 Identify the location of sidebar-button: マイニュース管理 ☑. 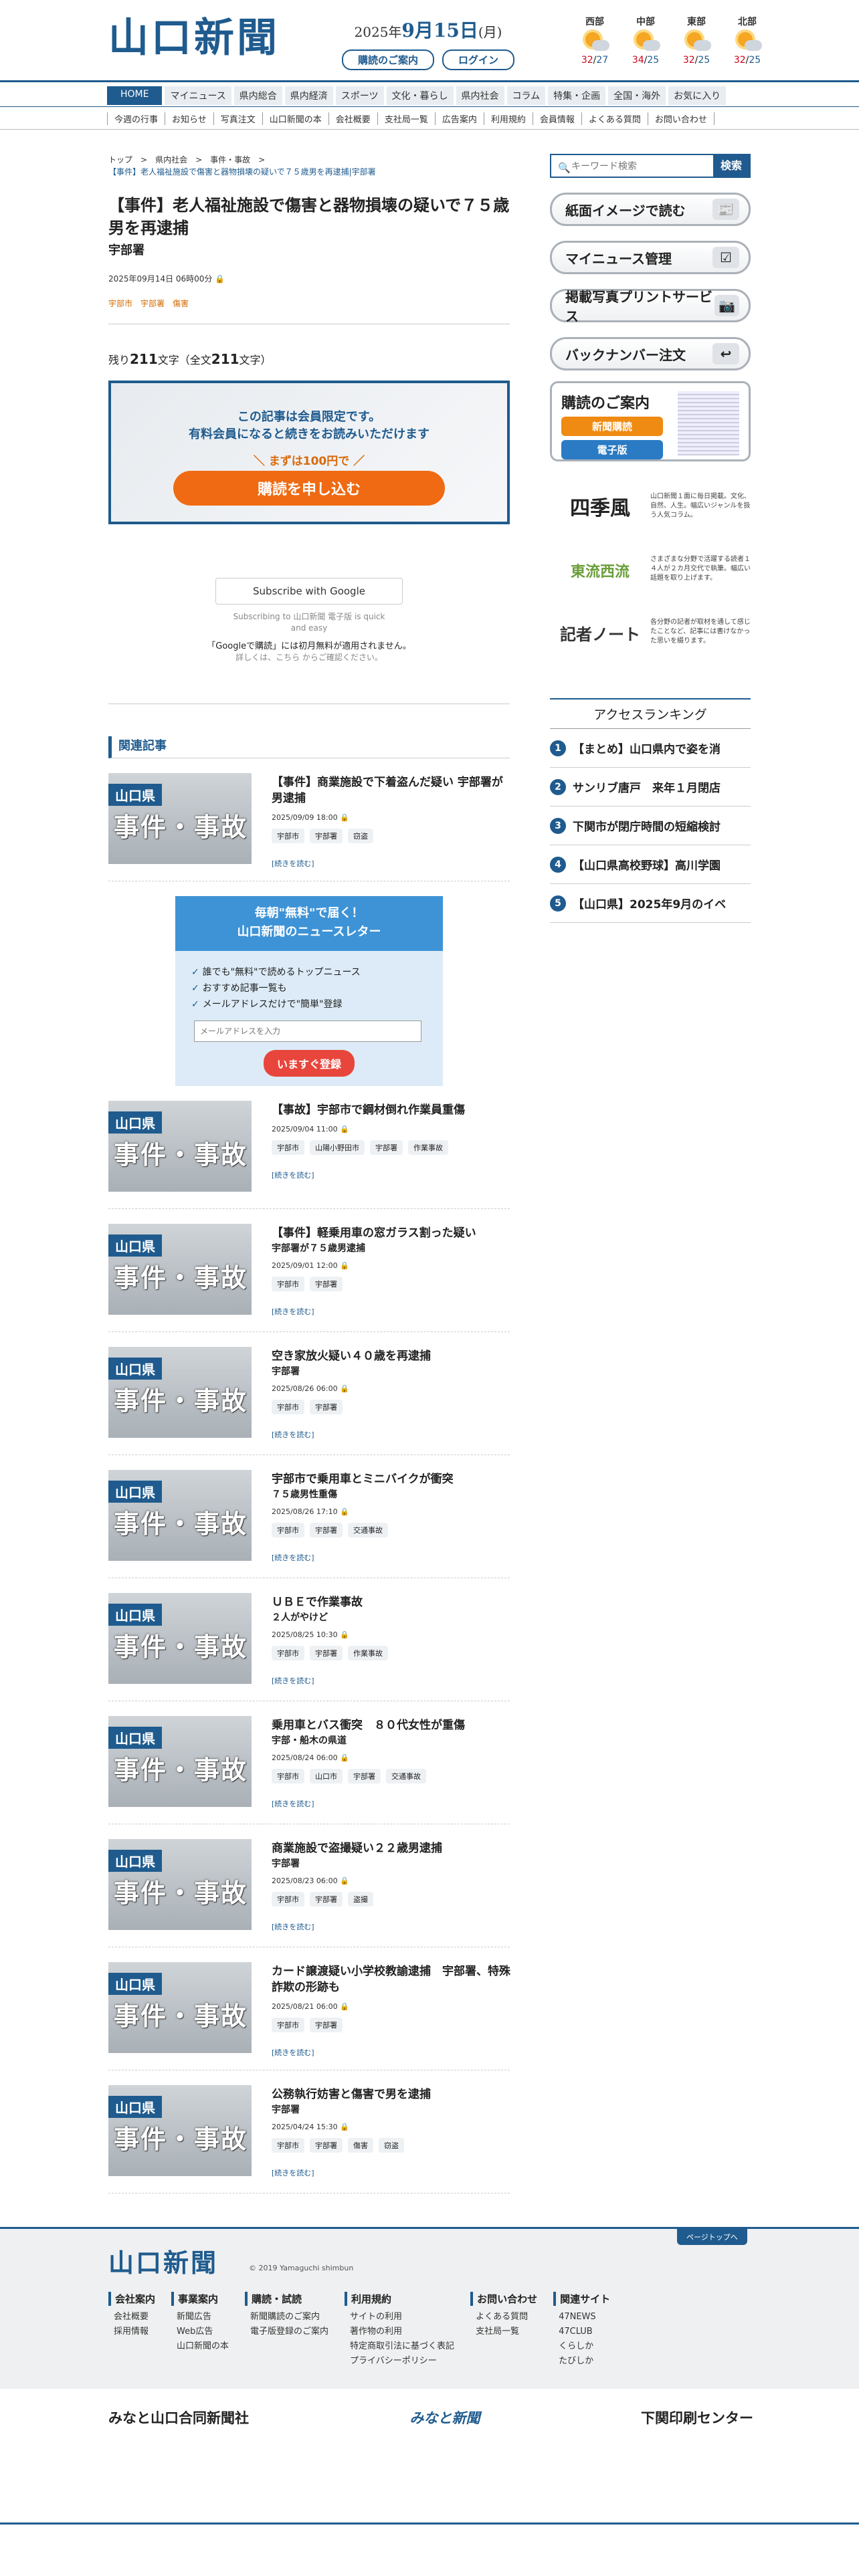
(650, 257).